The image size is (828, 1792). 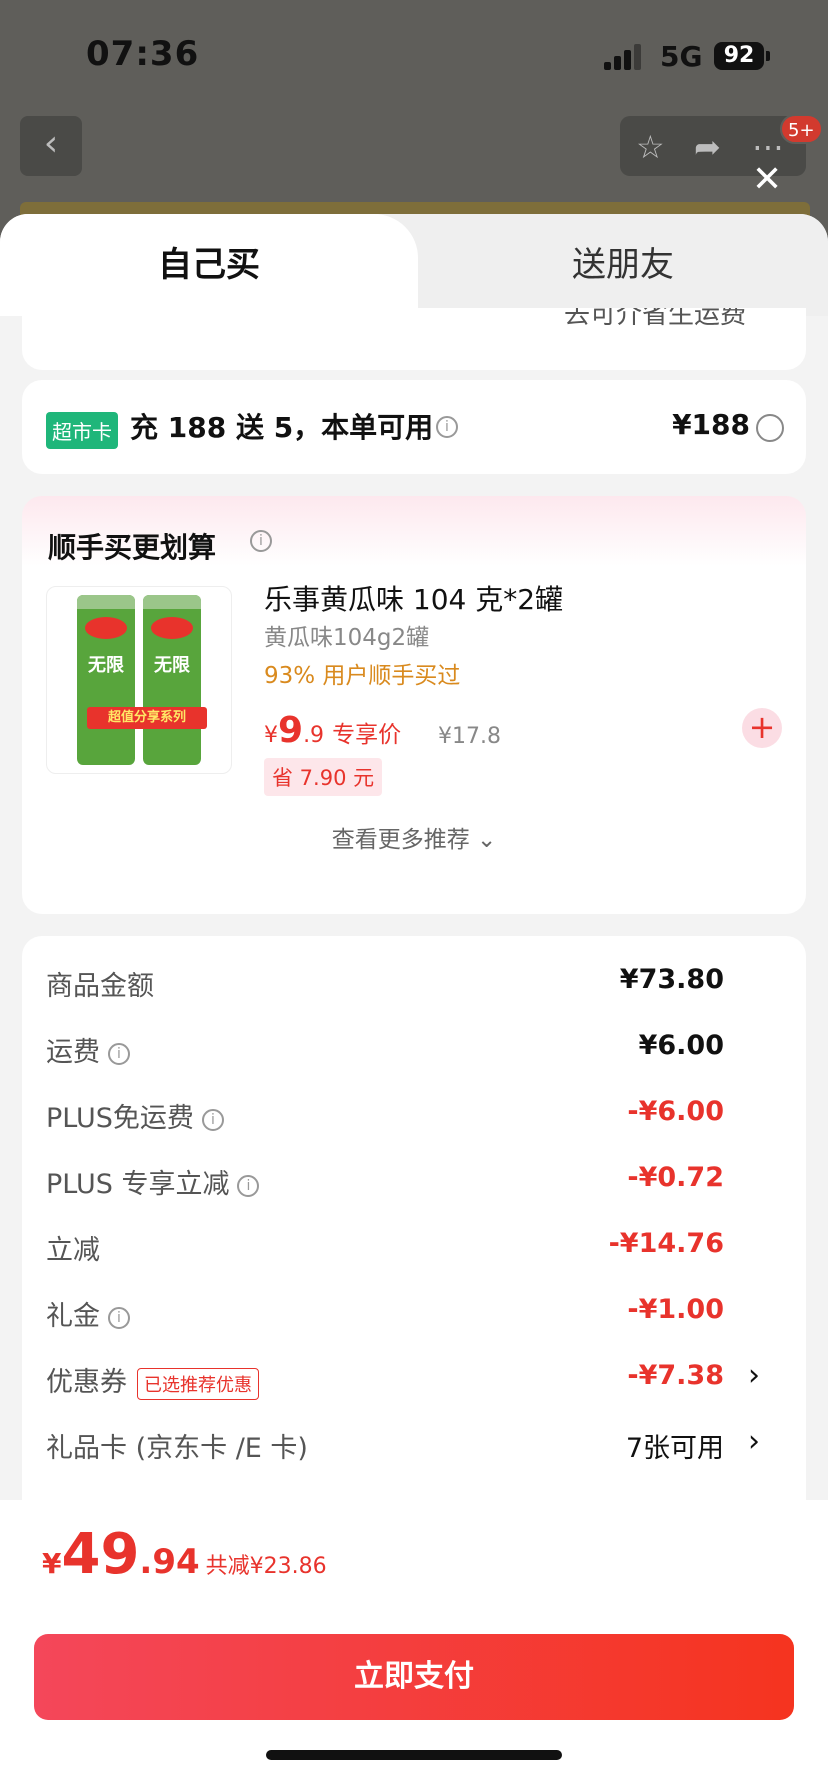 I want to click on summary-row-coupon: 优惠券 已选推荐优惠 -¥7.38 ›, so click(x=414, y=1378).